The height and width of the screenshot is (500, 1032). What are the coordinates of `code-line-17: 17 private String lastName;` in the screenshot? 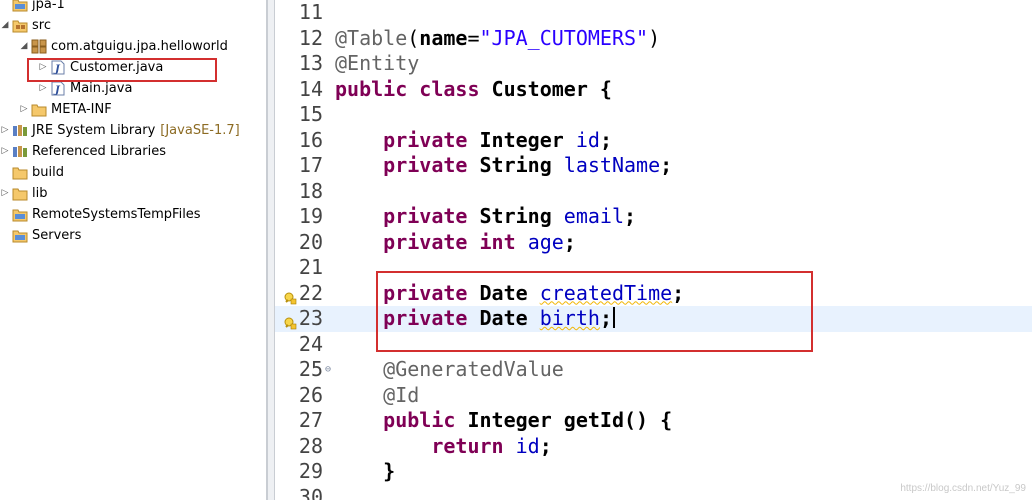 It's located at (653, 166).